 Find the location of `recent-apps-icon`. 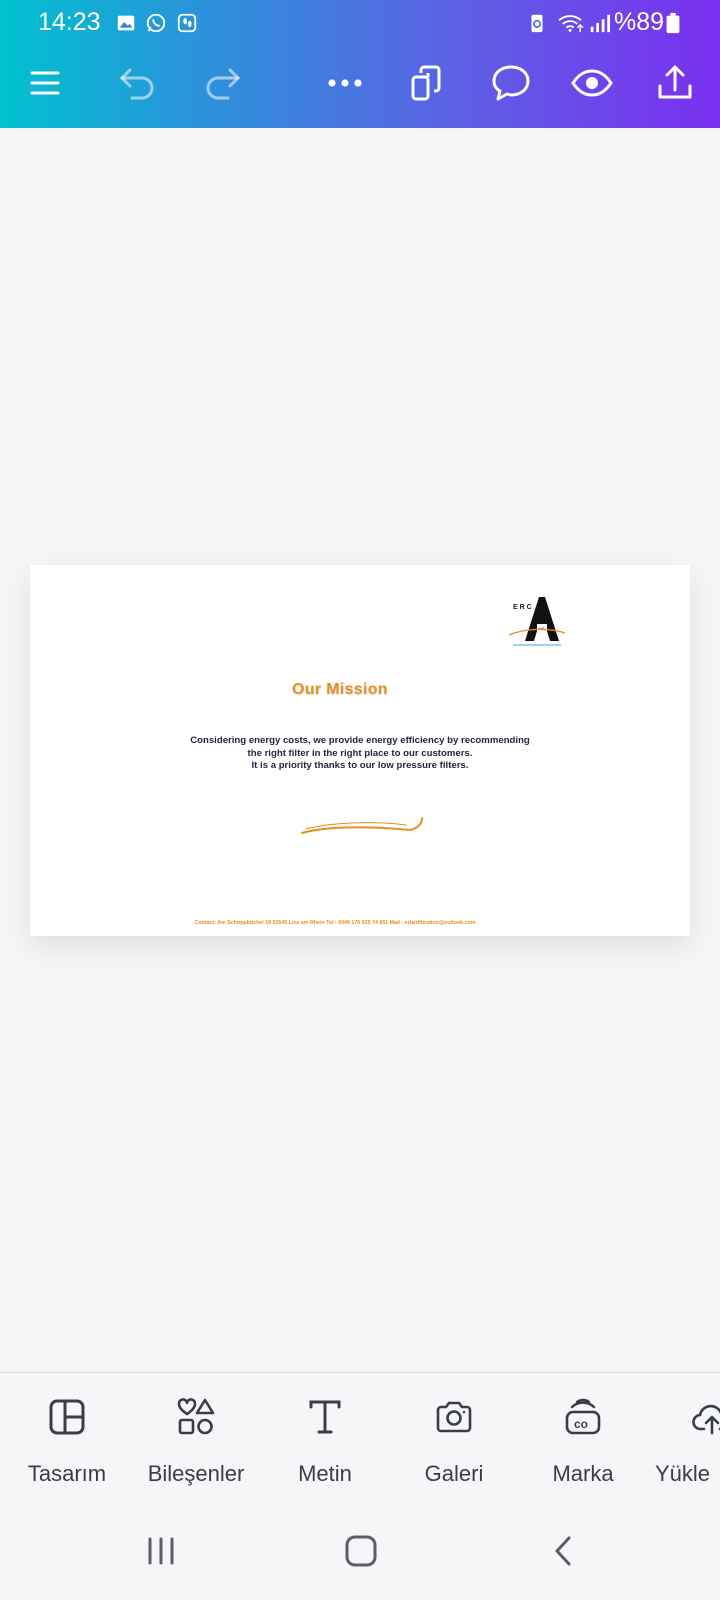

recent-apps-icon is located at coordinates (161, 1551).